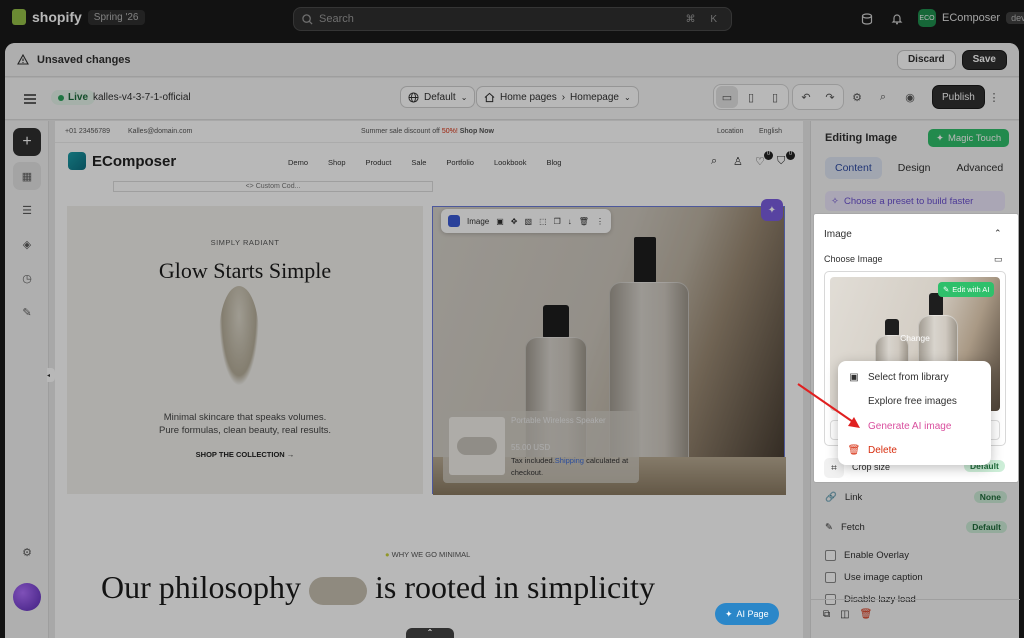  What do you see at coordinates (418, 162) in the screenshot?
I see `nav-item: Sale` at bounding box center [418, 162].